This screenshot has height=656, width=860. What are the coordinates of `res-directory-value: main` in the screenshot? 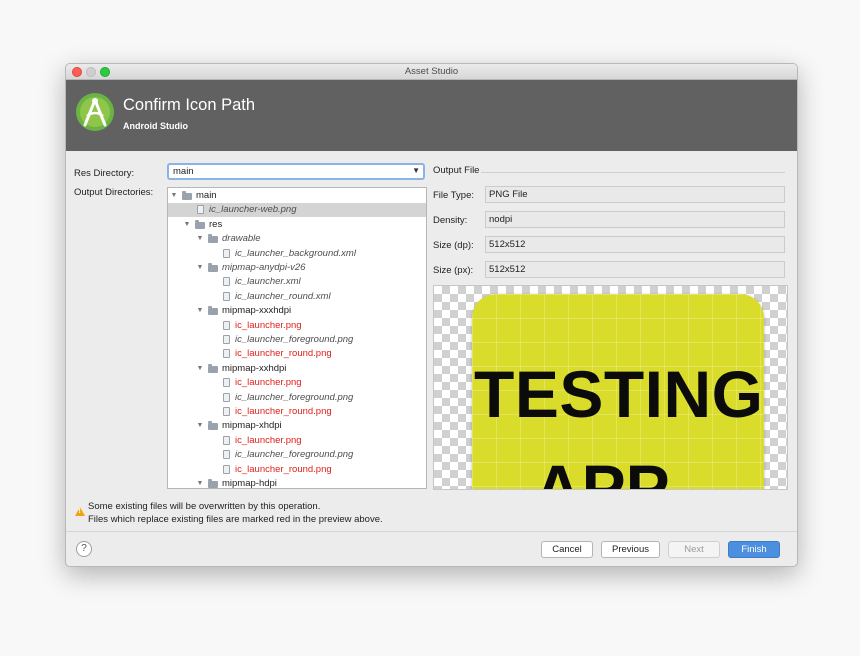 It's located at (183, 171).